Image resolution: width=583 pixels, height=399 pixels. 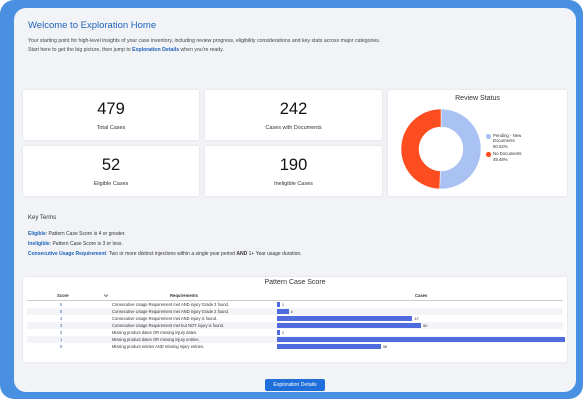 I want to click on exploration-details-button: Exploration Details, so click(x=295, y=385).